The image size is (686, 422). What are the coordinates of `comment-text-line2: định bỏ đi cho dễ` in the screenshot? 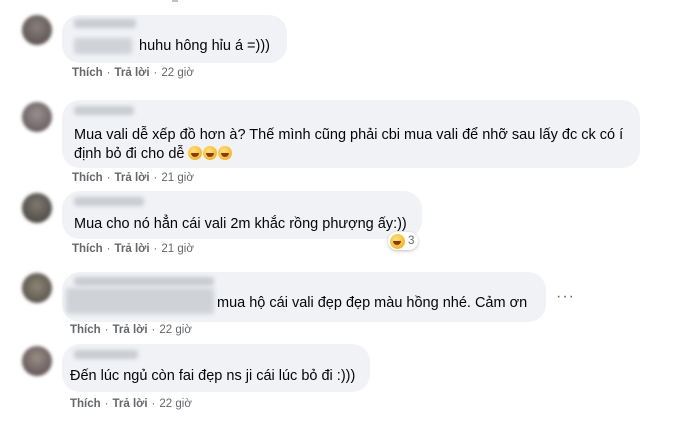 It's located at (153, 154).